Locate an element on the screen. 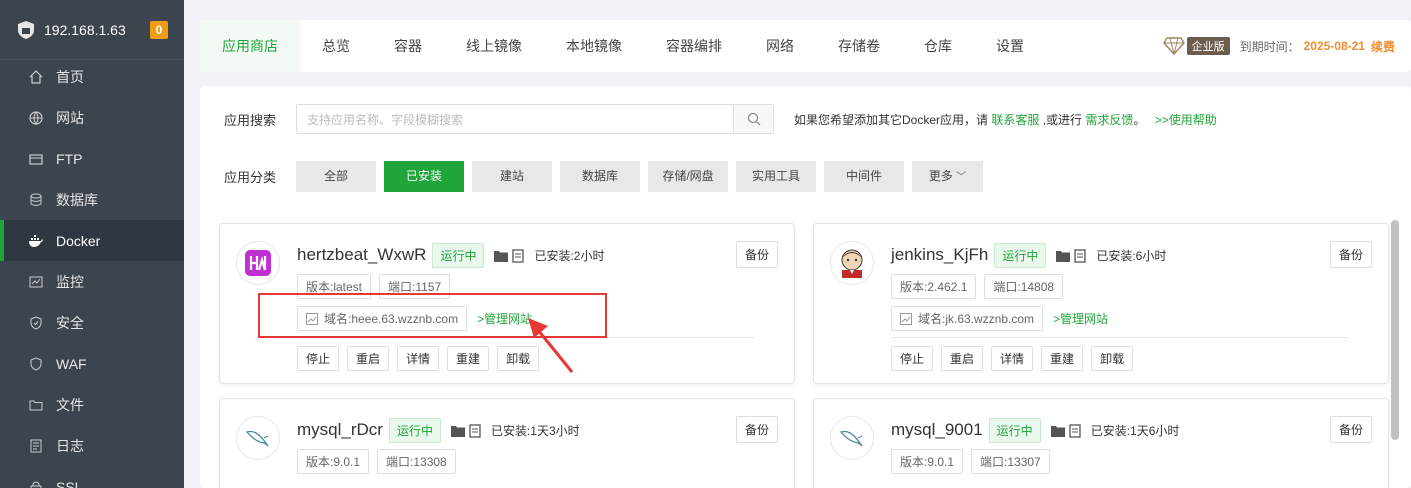 The height and width of the screenshot is (488, 1411). image-icon is located at coordinates (906, 318).